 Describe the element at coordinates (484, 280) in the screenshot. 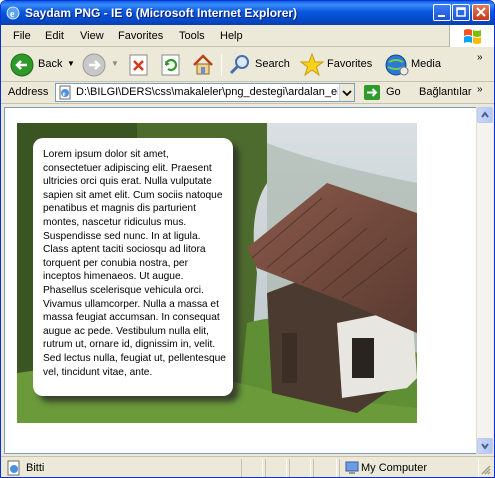

I see `vertical-scrollbar` at that location.